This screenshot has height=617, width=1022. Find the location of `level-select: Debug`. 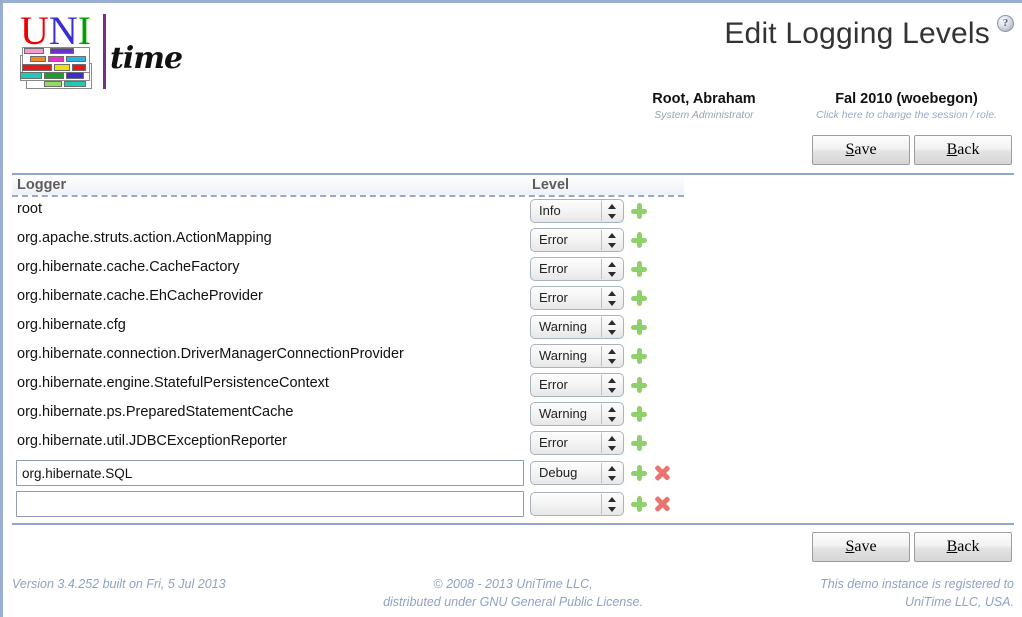

level-select: Debug is located at coordinates (577, 473).